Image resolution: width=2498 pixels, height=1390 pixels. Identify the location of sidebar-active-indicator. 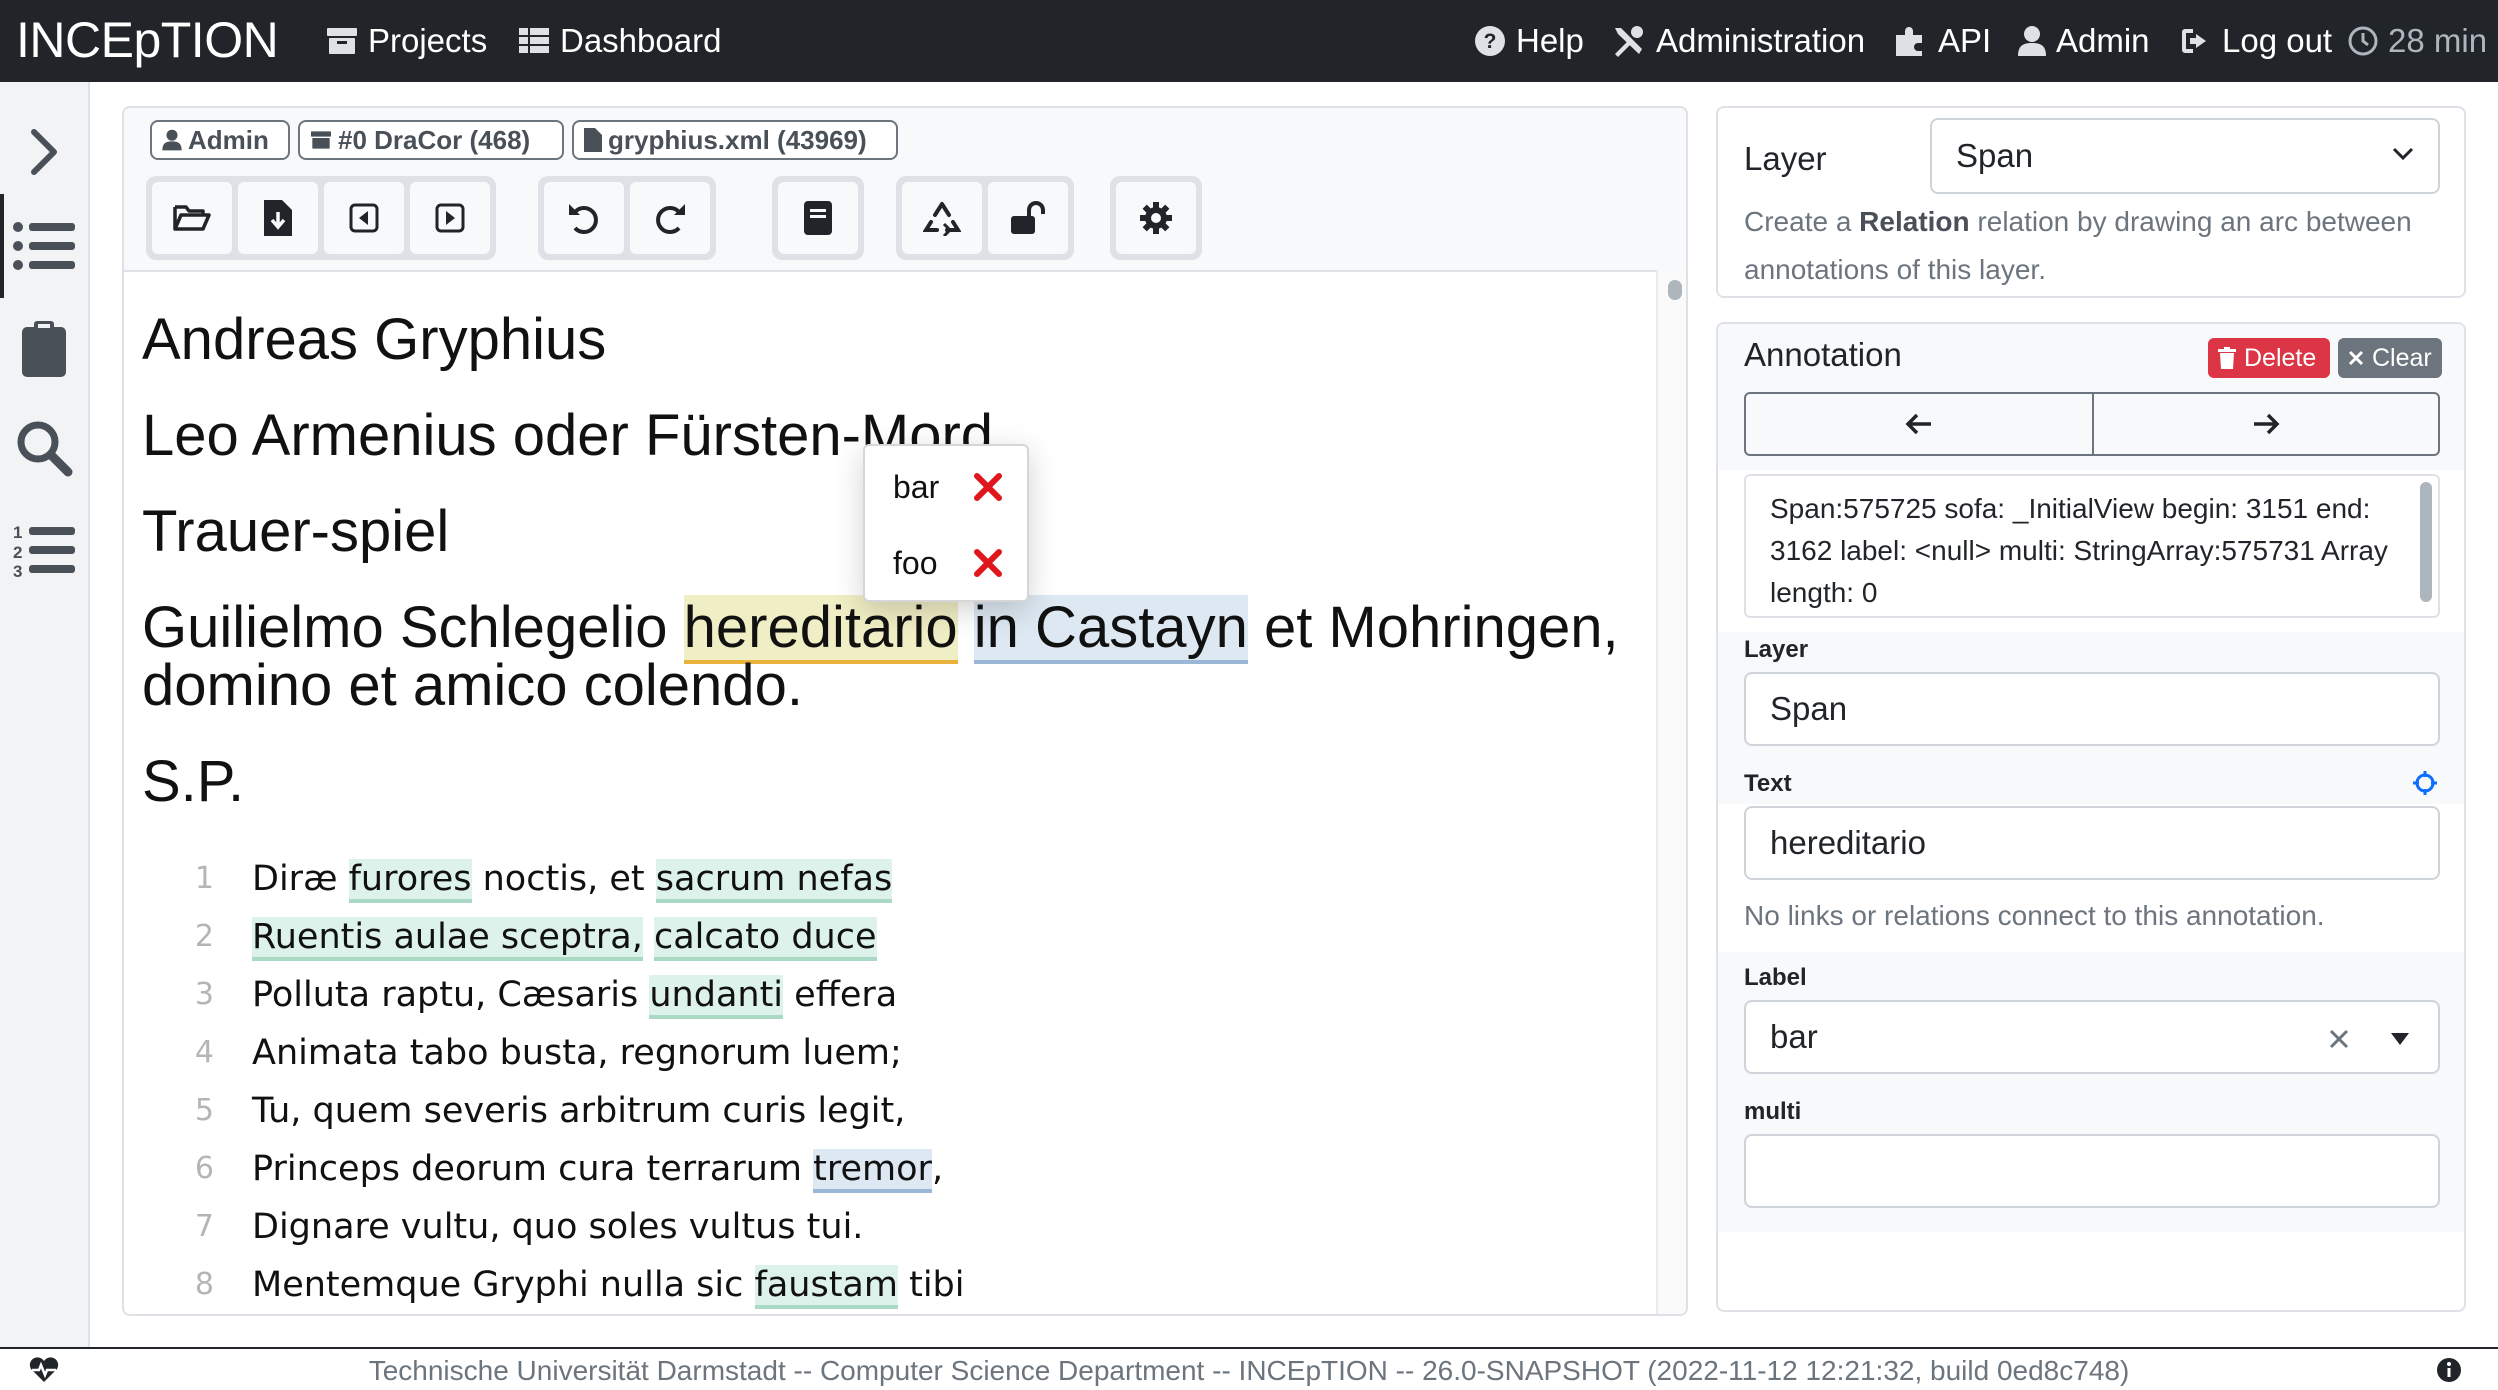
(2, 246).